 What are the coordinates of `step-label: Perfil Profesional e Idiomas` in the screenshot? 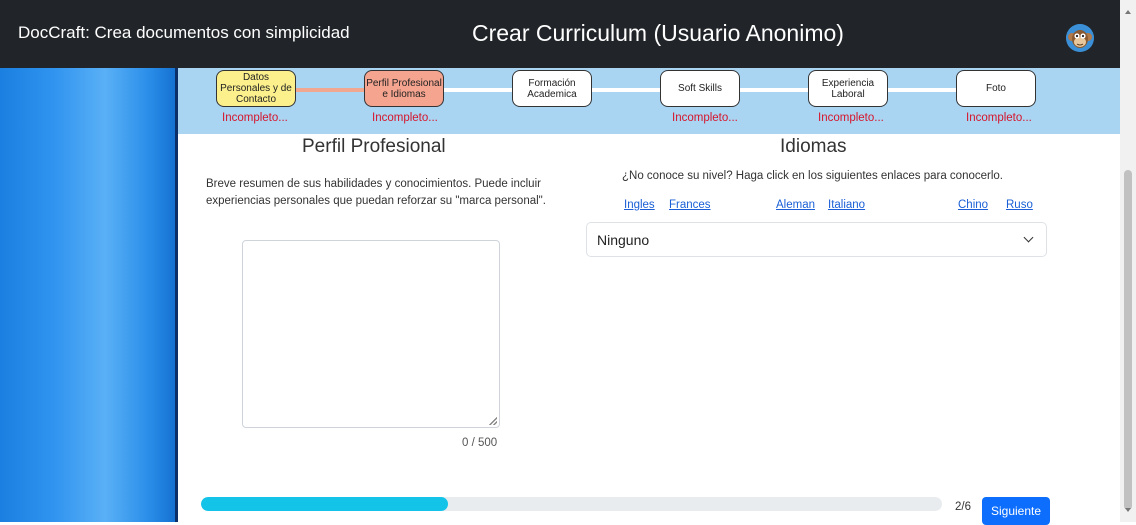 It's located at (404, 88).